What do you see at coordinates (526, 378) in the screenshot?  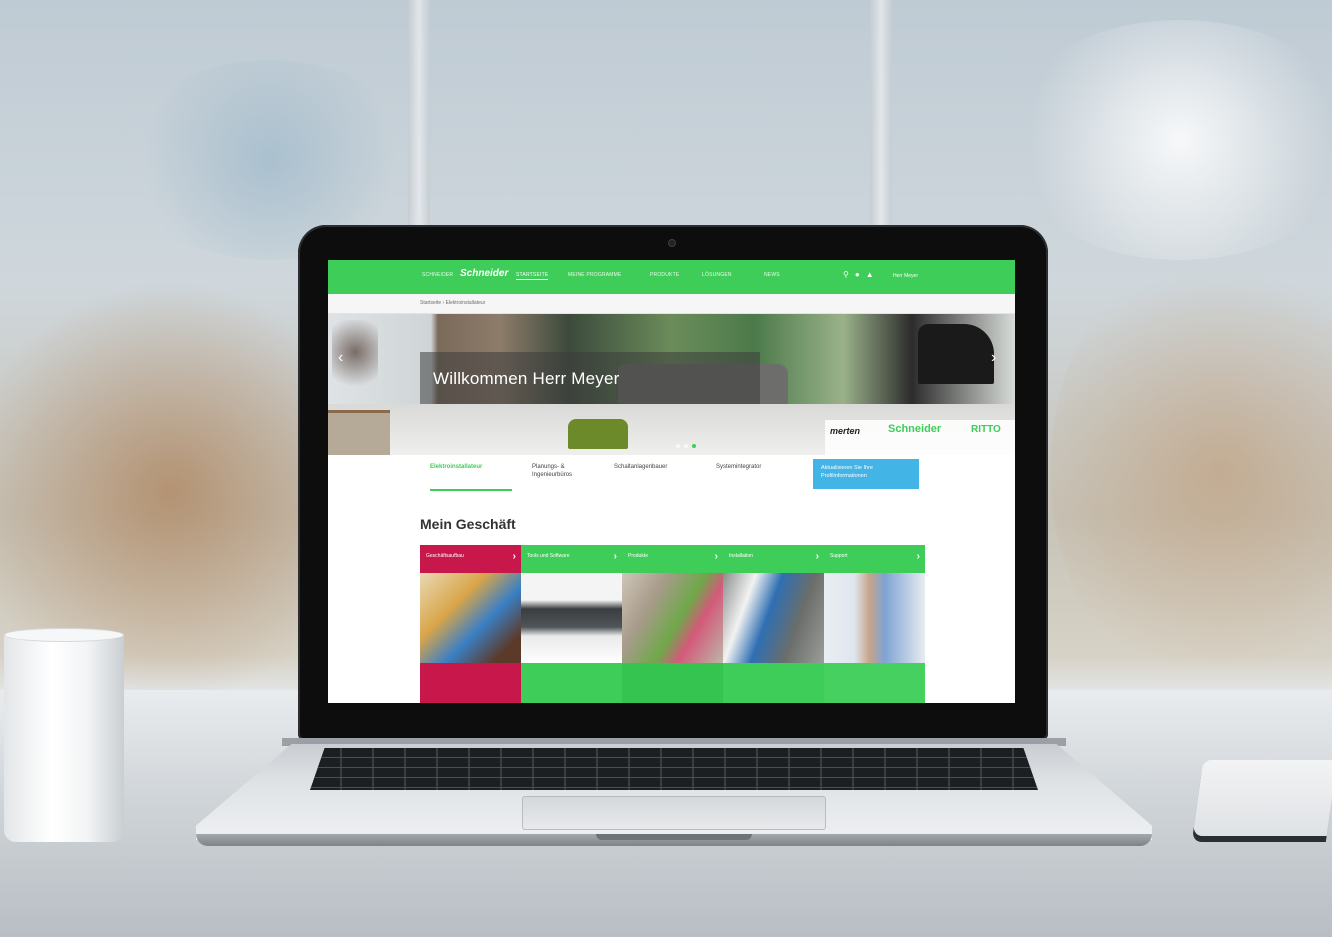 I see `hero-title: Willkommen Herr Meyer` at bounding box center [526, 378].